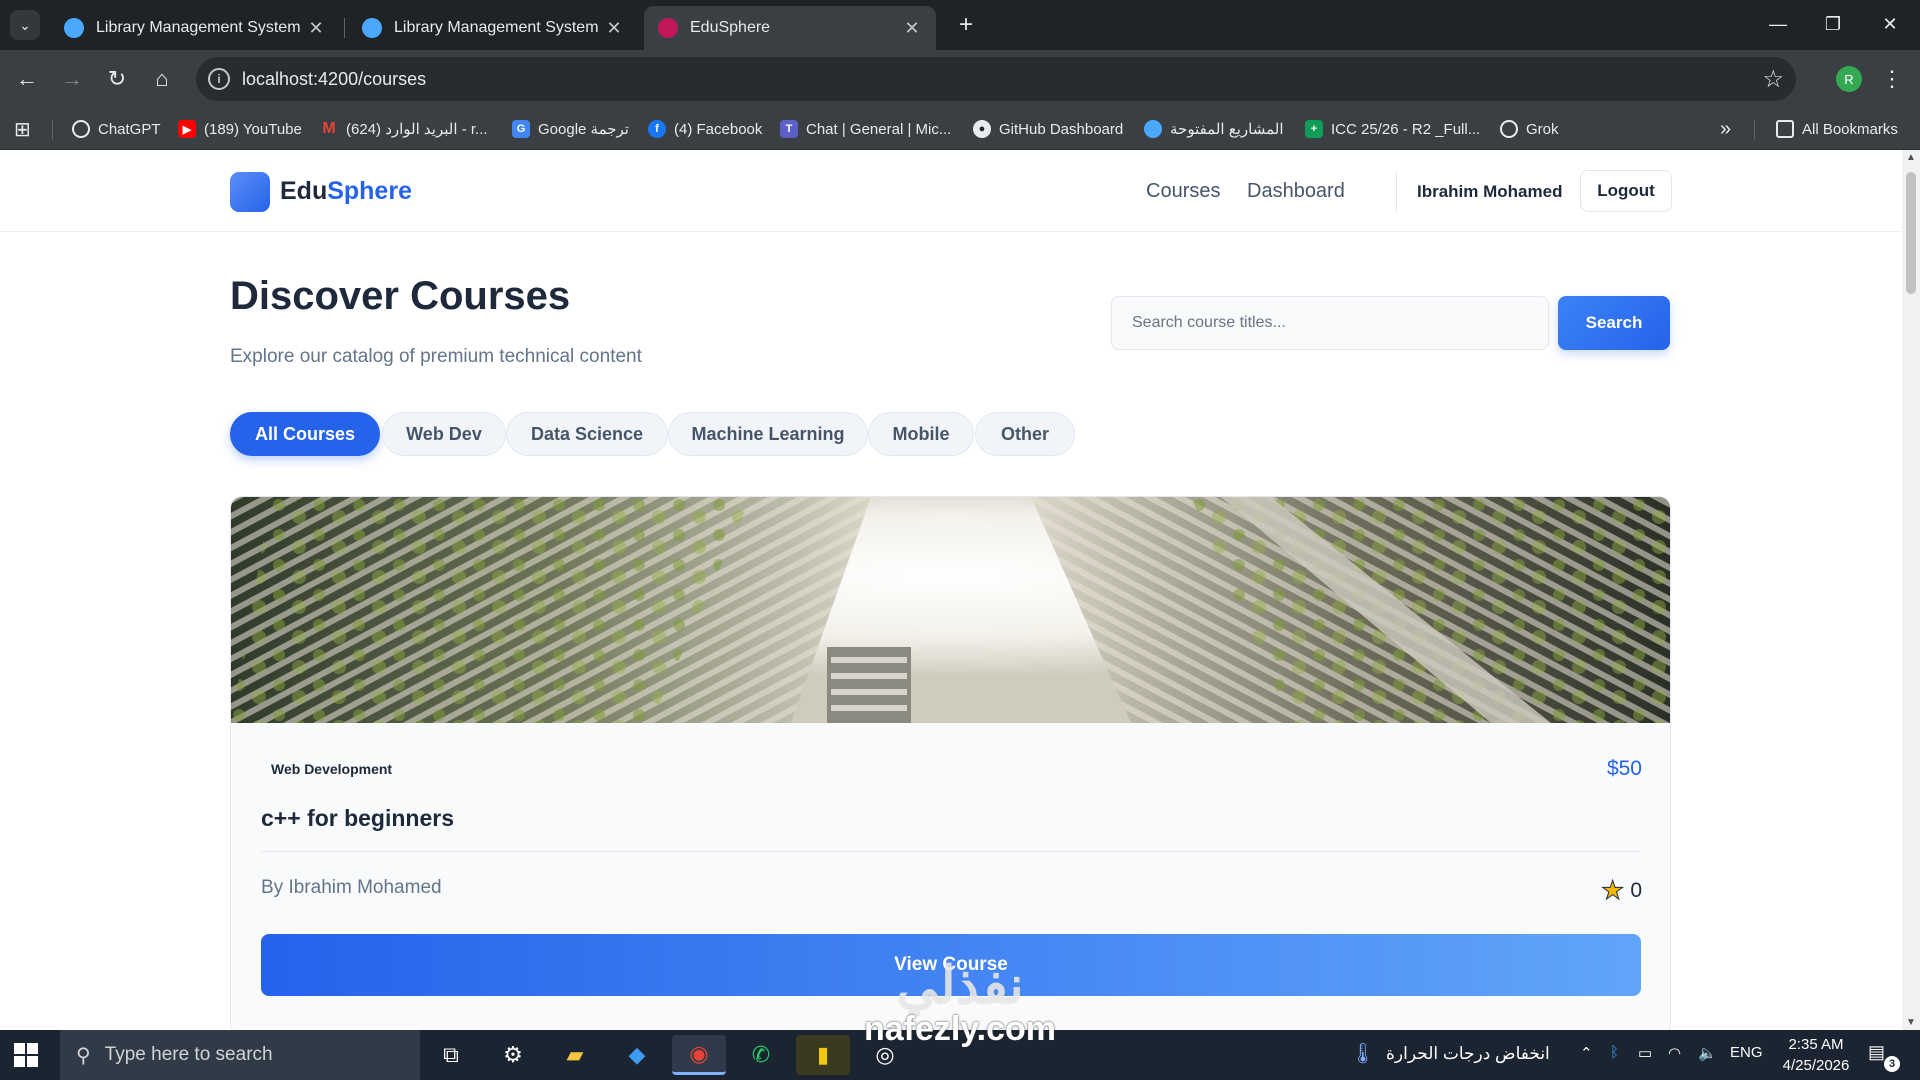 Image resolution: width=1920 pixels, height=1080 pixels. Describe the element at coordinates (1911, 590) in the screenshot. I see `page-scrollbar: ▲ ▼` at that location.